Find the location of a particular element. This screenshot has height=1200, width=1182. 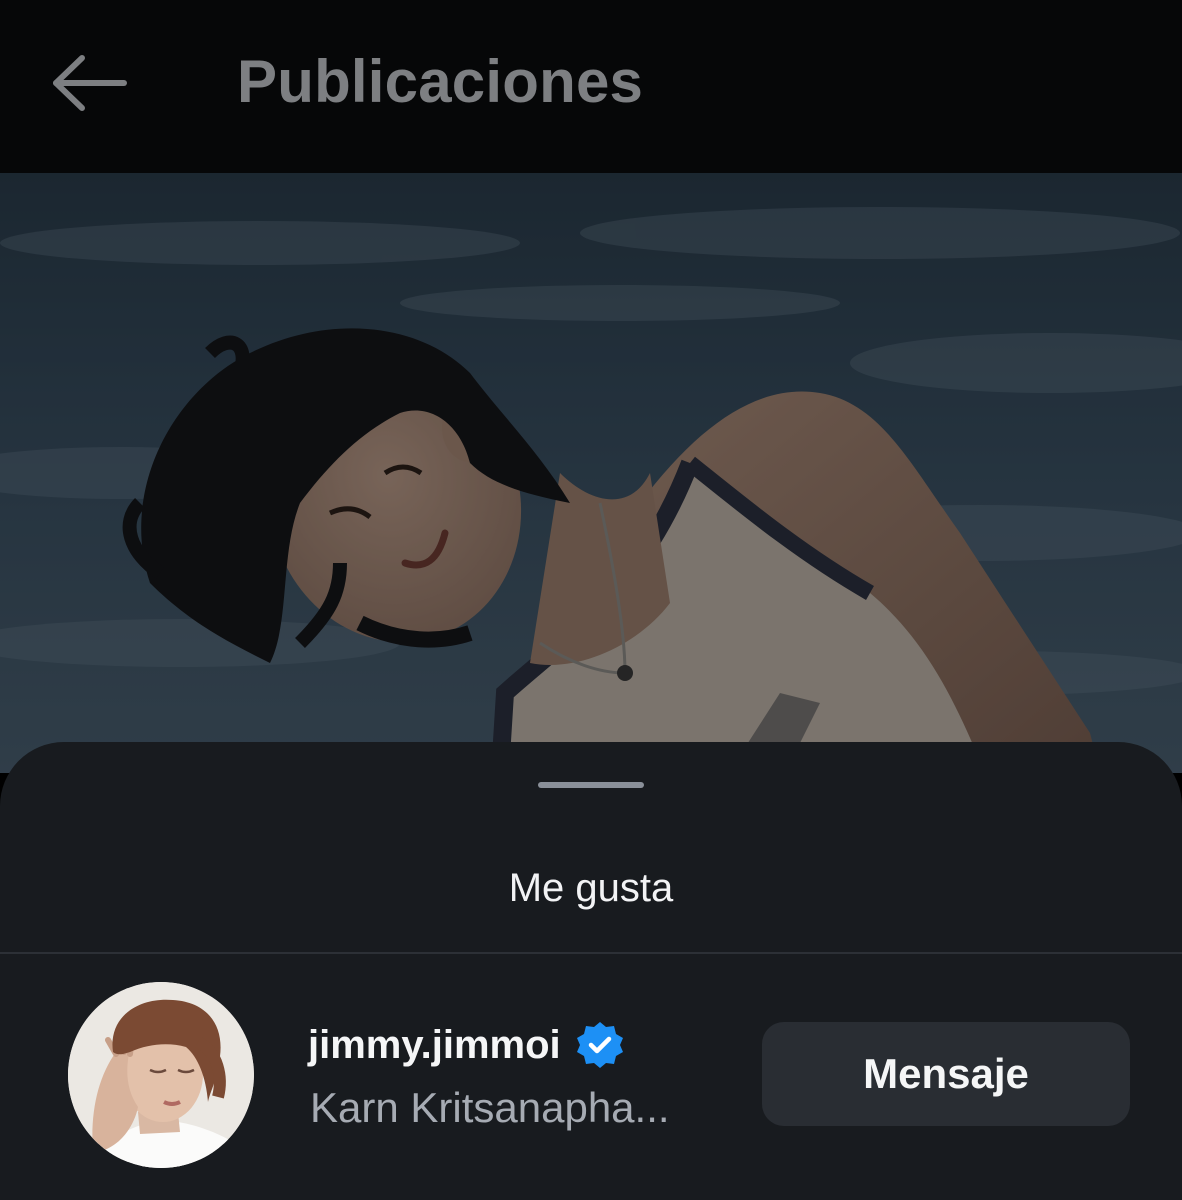

username-line: jimmy.jimmoi is located at coordinates (466, 1045).